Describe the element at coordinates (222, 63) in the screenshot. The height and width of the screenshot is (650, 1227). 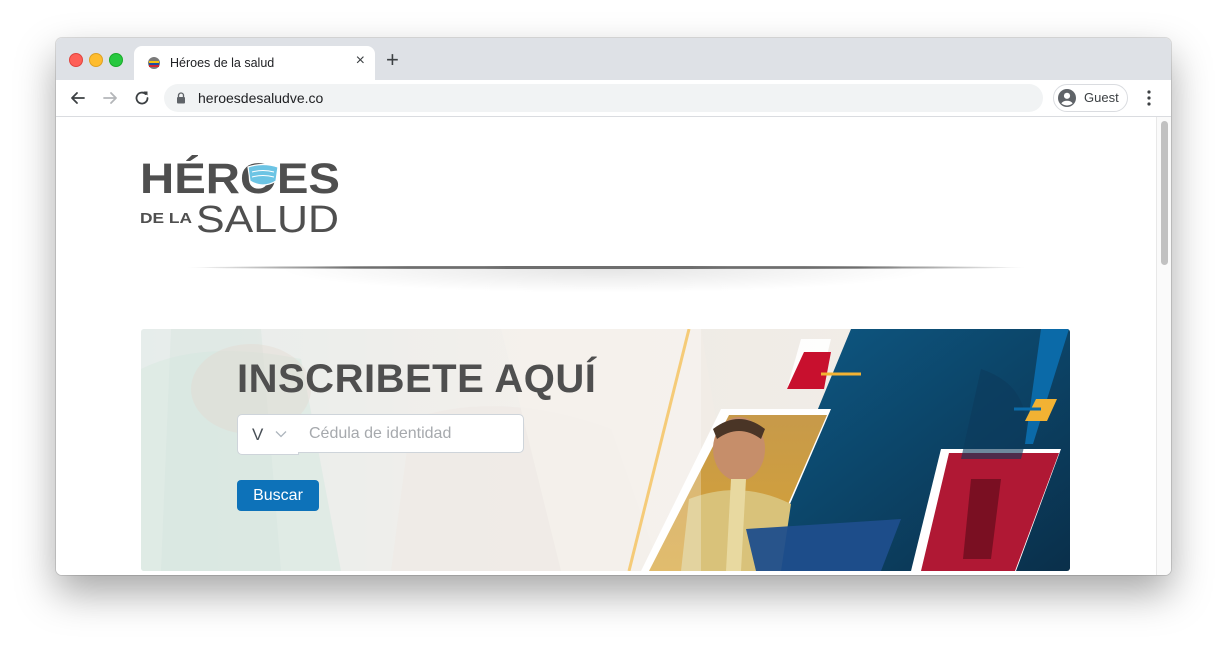
I see `tab-title: Héroes de la salud` at that location.